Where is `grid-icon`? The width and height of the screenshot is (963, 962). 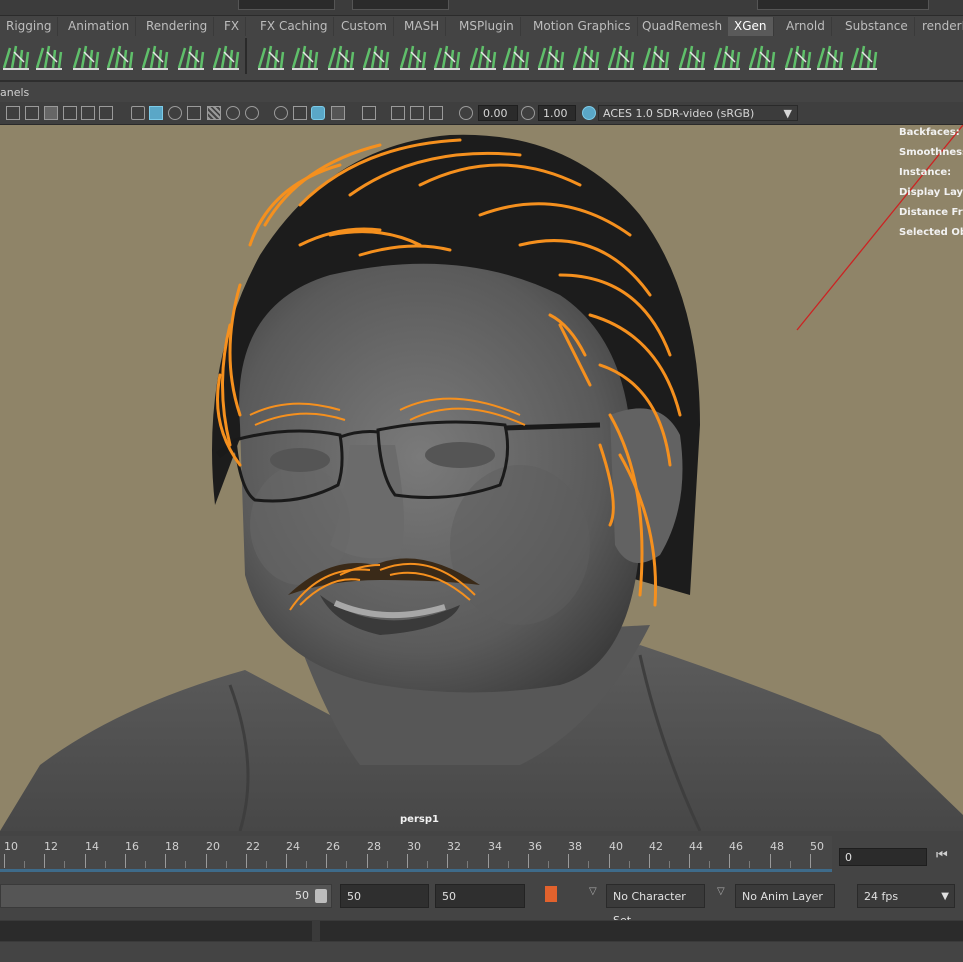 grid-icon is located at coordinates (106, 113).